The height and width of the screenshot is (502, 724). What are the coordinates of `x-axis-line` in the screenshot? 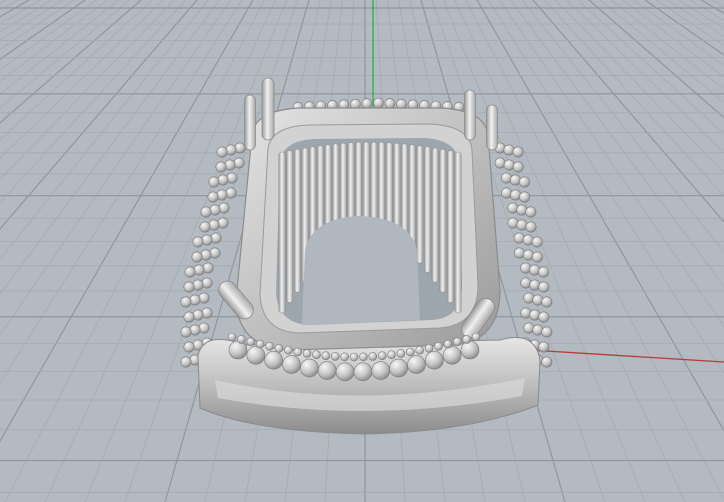 It's located at (626, 356).